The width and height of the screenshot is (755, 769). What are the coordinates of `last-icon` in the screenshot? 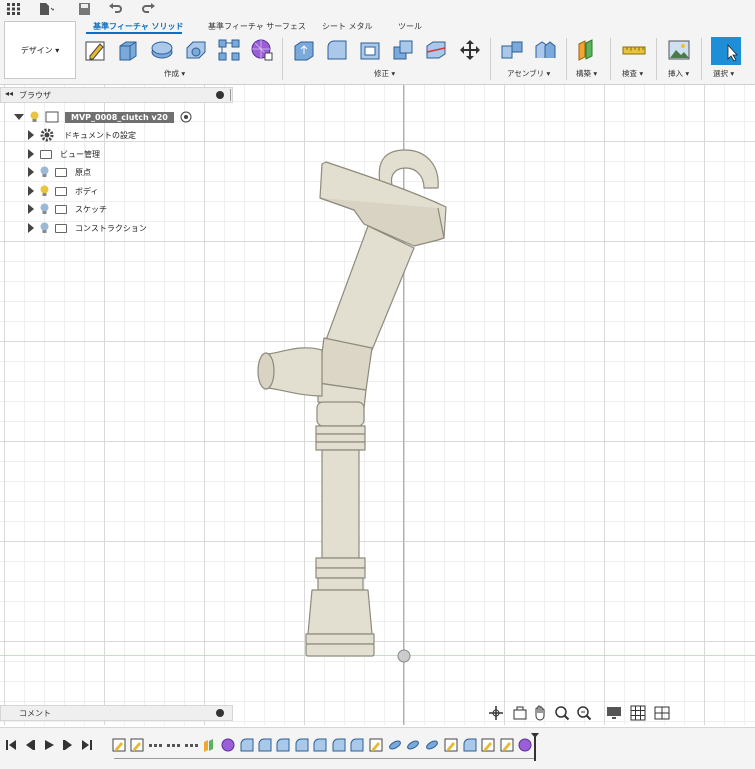 It's located at (87, 745).